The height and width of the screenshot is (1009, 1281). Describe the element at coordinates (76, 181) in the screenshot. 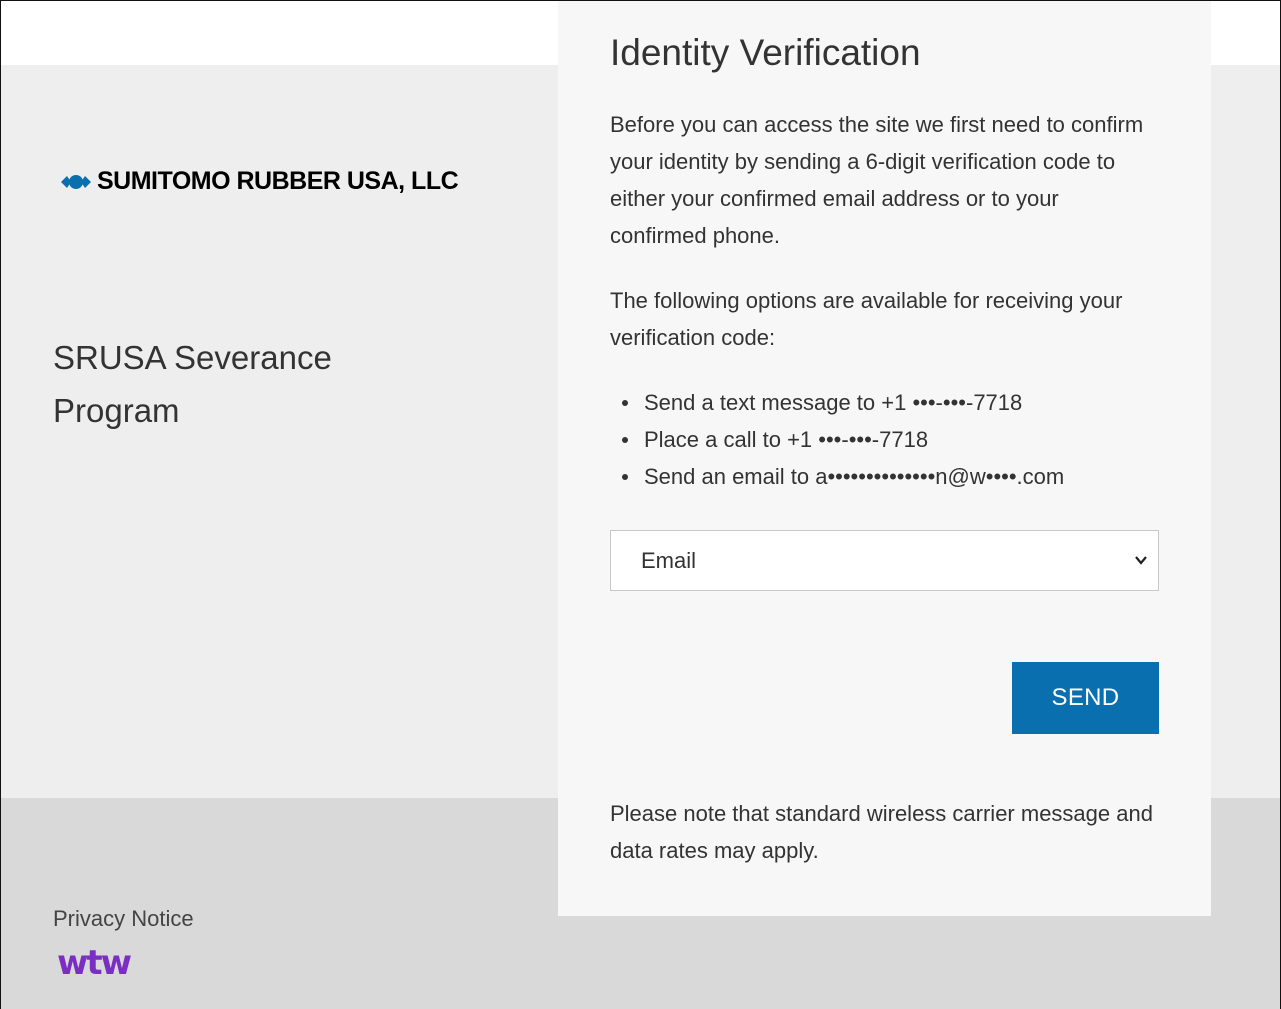

I see `sumitomo-logo-icon` at that location.